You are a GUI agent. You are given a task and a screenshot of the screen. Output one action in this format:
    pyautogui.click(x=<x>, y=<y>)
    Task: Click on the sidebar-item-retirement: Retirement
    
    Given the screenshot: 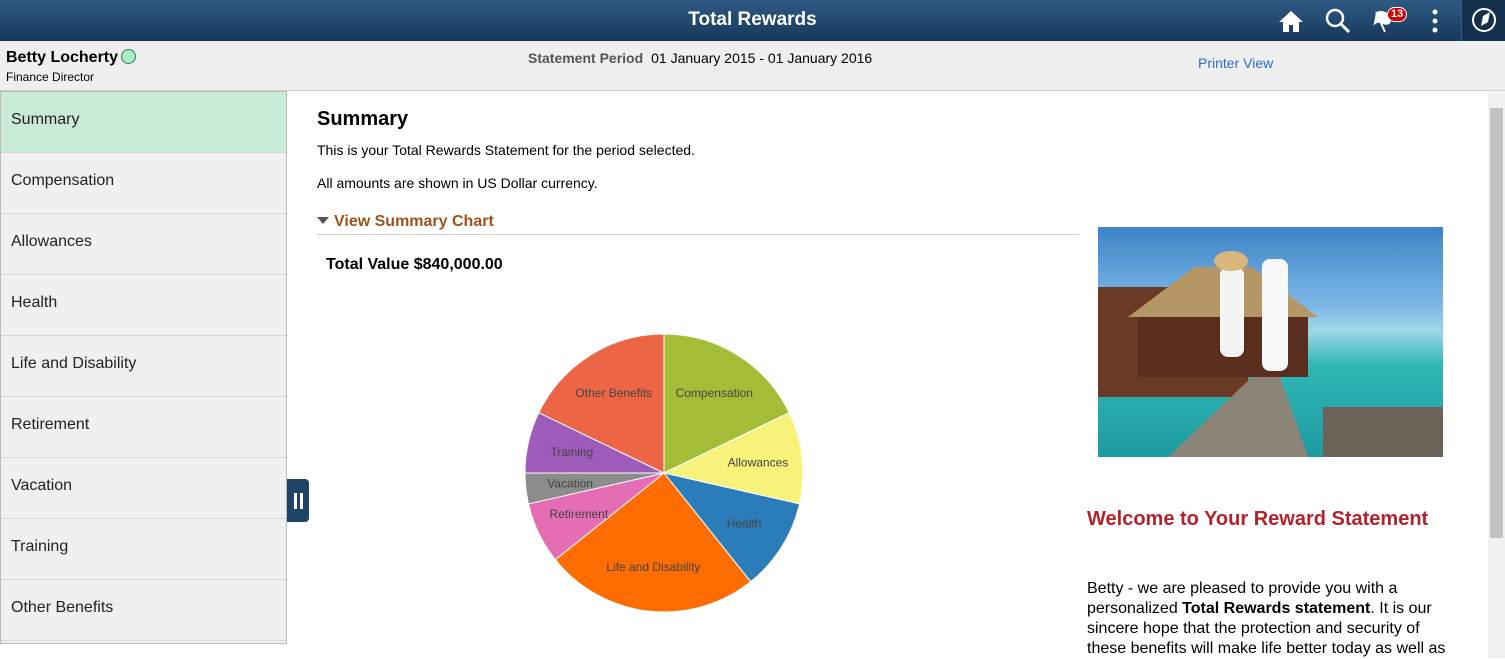 What is the action you would take?
    pyautogui.click(x=143, y=427)
    